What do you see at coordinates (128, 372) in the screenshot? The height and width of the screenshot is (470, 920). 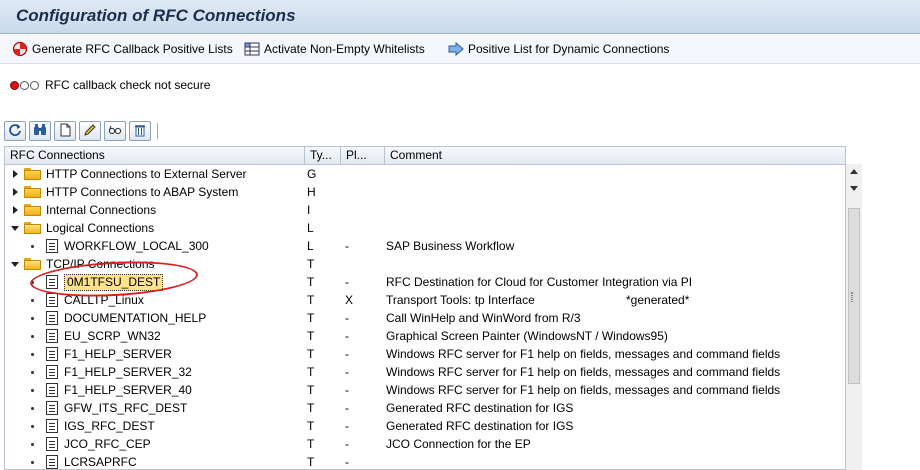 I see `destination-name: F1_HELP_SERVER_32` at bounding box center [128, 372].